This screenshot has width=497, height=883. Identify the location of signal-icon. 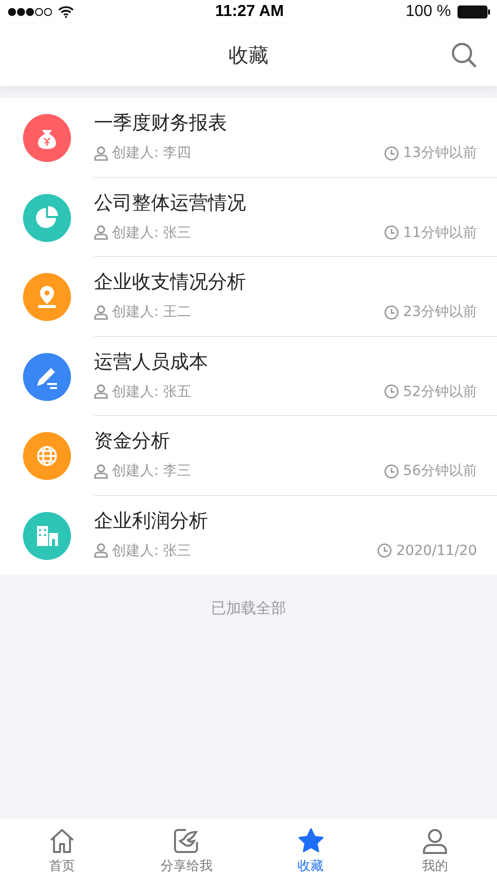
(30, 12).